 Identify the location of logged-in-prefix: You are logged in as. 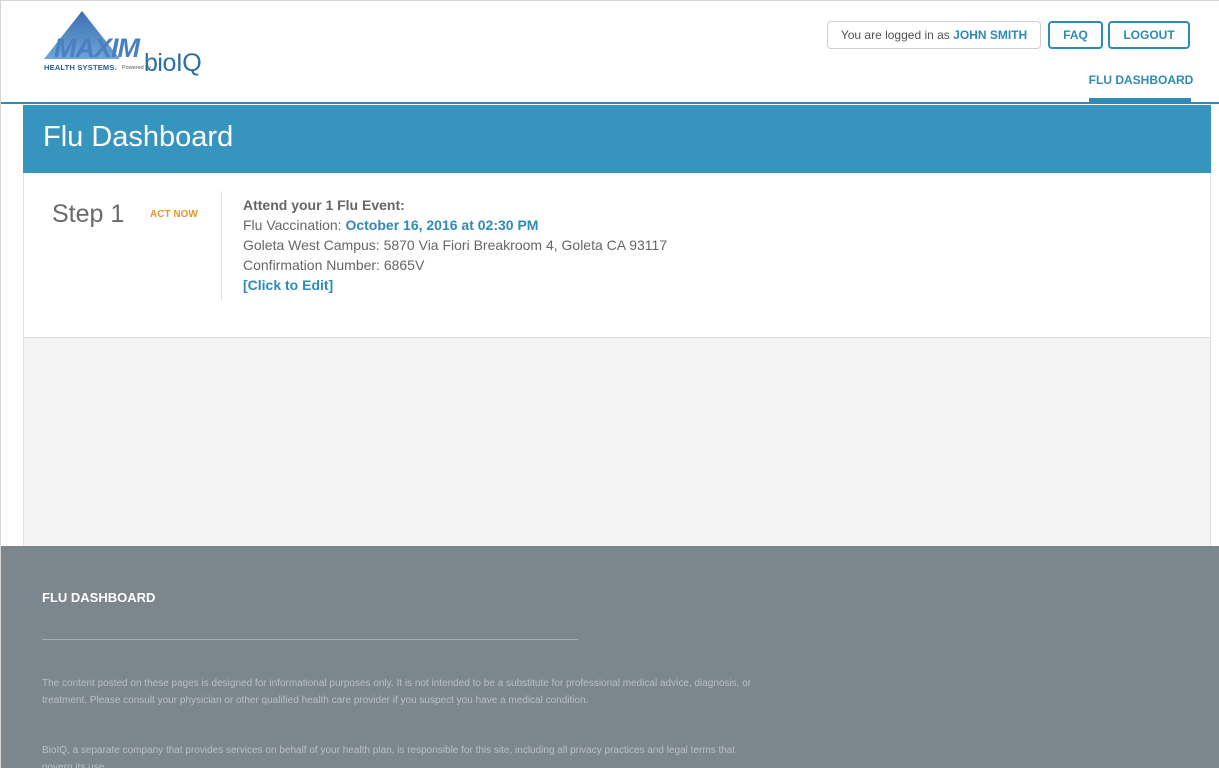
(897, 35).